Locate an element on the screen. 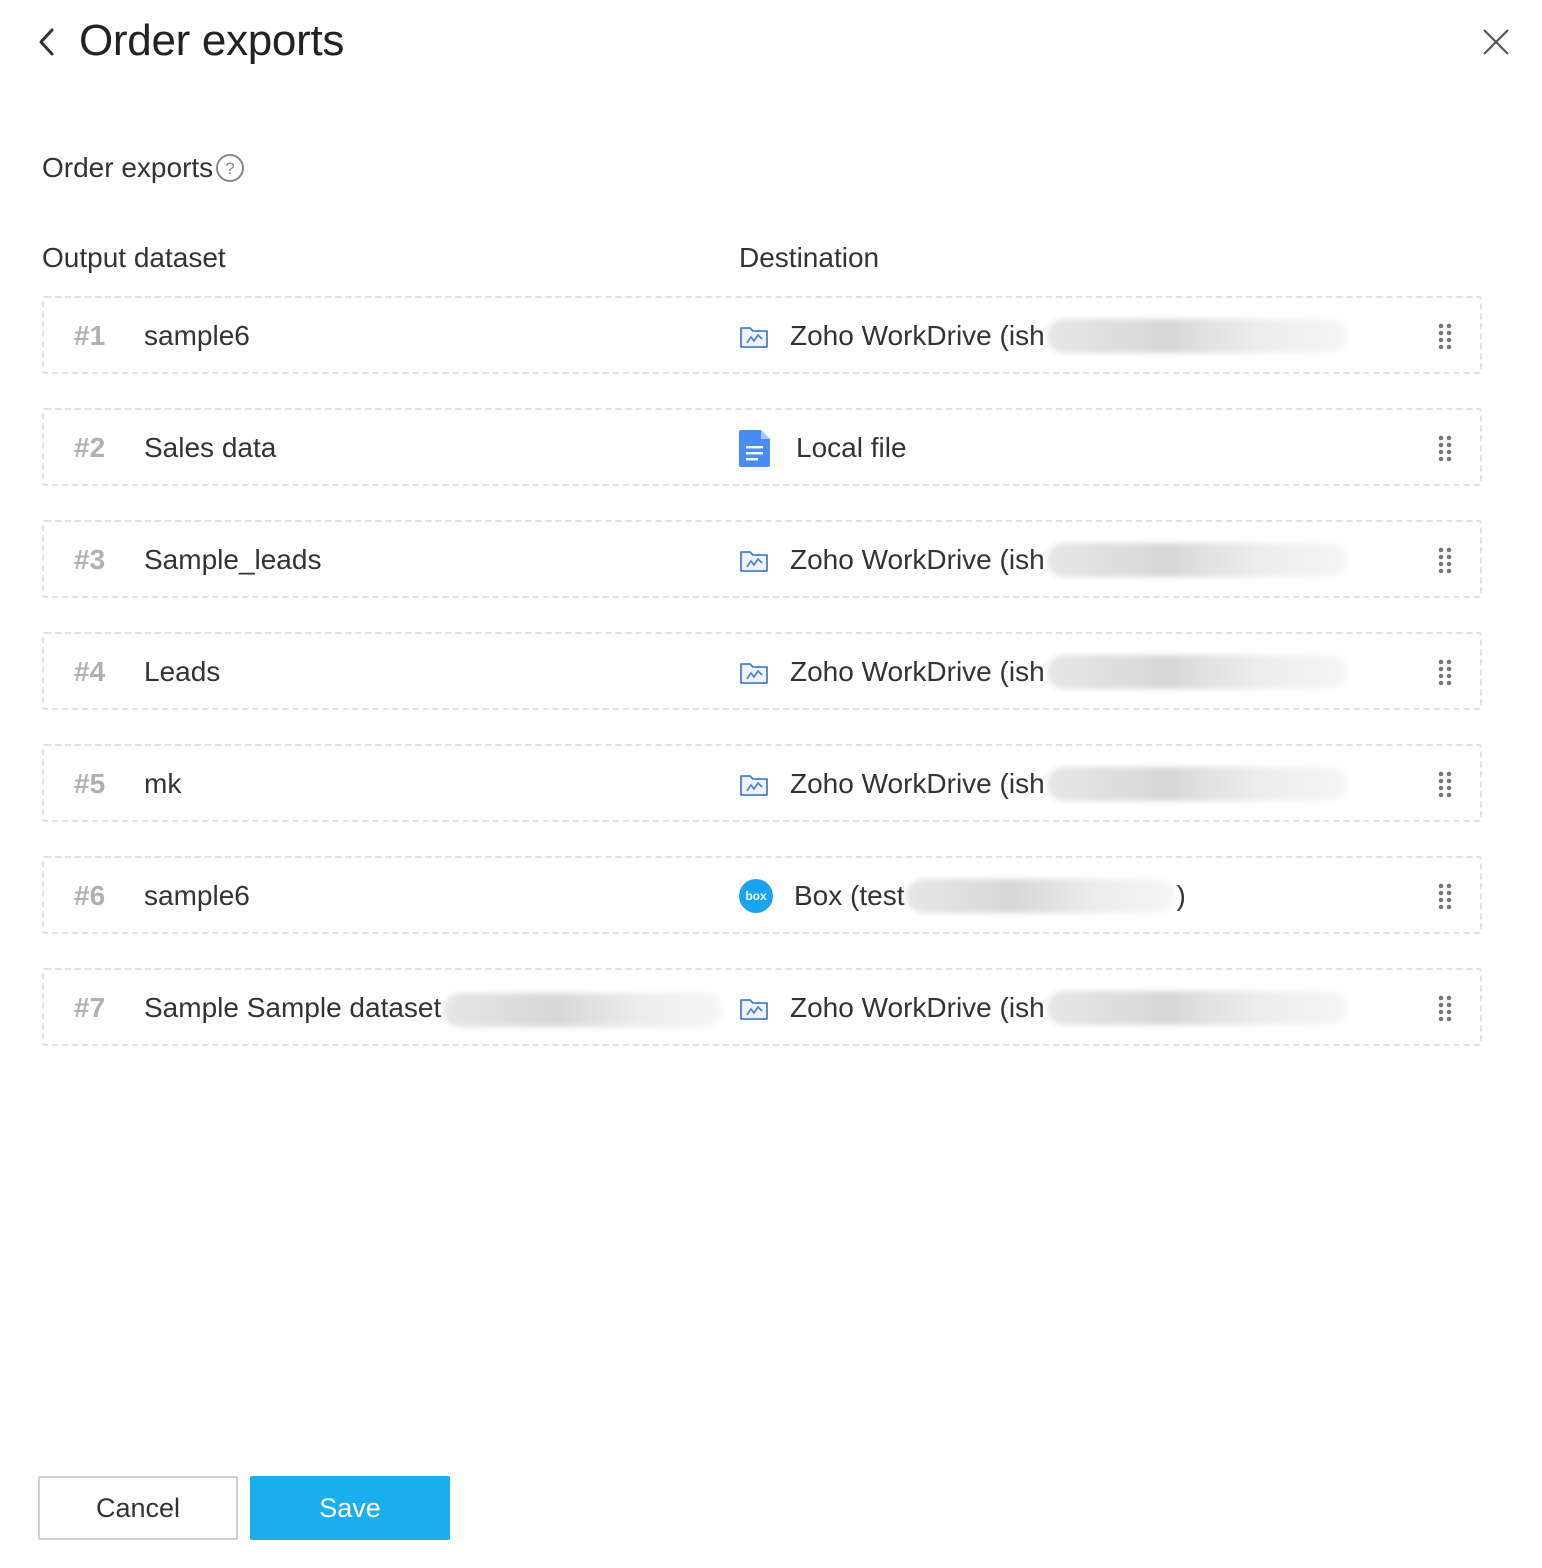 This screenshot has height=1568, width=1542. export-row: #1 sample6 Zoho WorkDrive (ish is located at coordinates (762, 335).